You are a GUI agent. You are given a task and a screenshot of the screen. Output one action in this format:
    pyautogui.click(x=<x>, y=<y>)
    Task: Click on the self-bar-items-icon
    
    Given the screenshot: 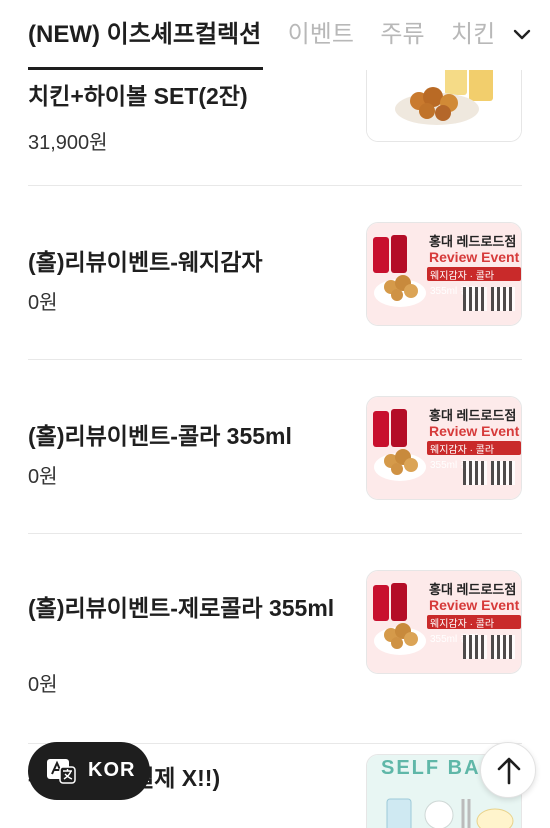 What is the action you would take?
    pyautogui.click(x=450, y=813)
    